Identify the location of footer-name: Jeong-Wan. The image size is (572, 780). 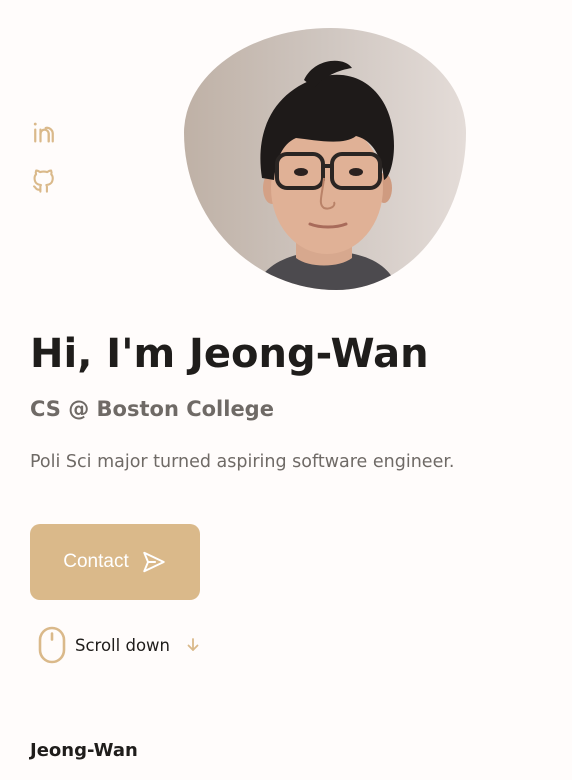
(84, 750).